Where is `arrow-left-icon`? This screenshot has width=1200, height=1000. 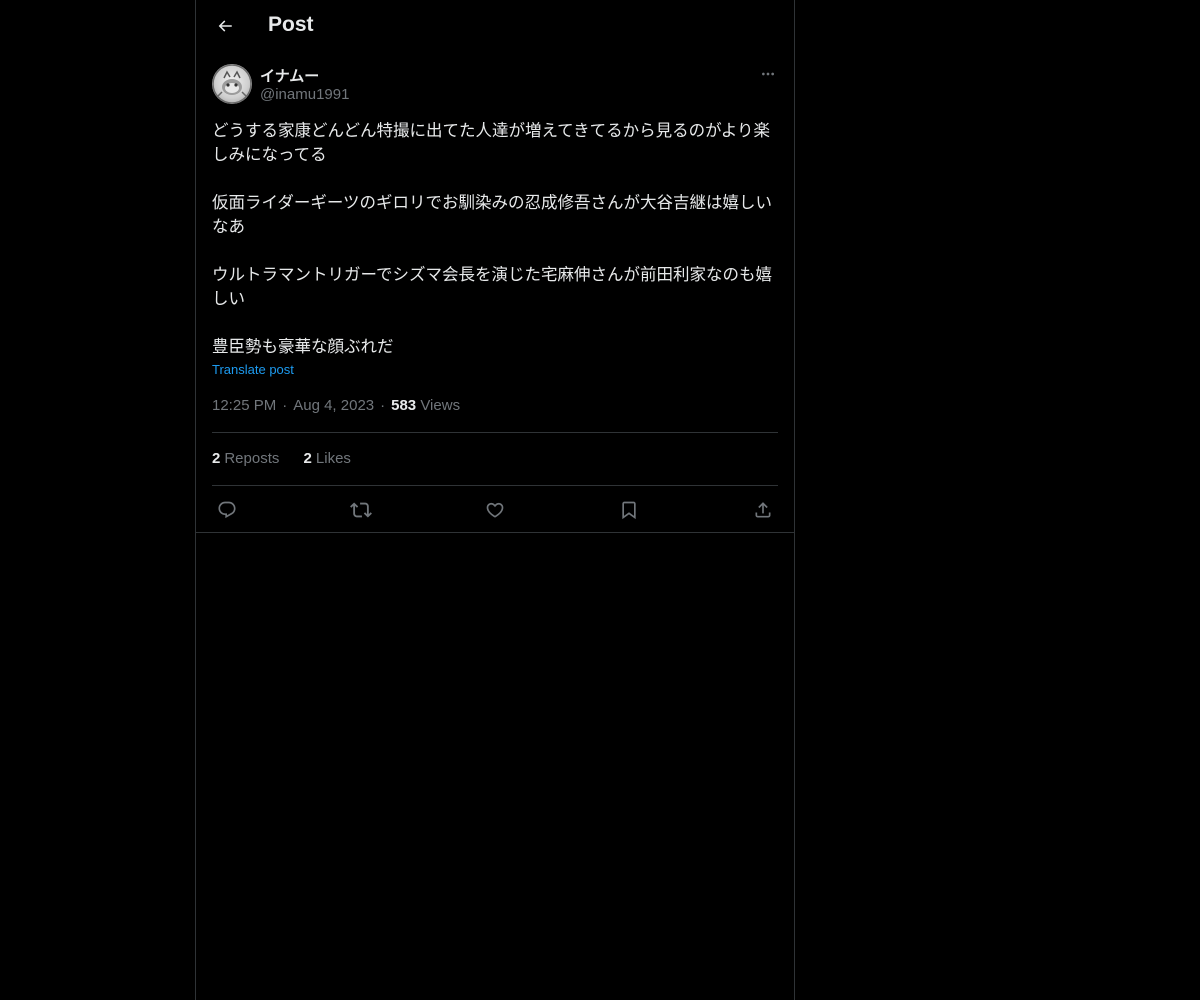 arrow-left-icon is located at coordinates (225, 26).